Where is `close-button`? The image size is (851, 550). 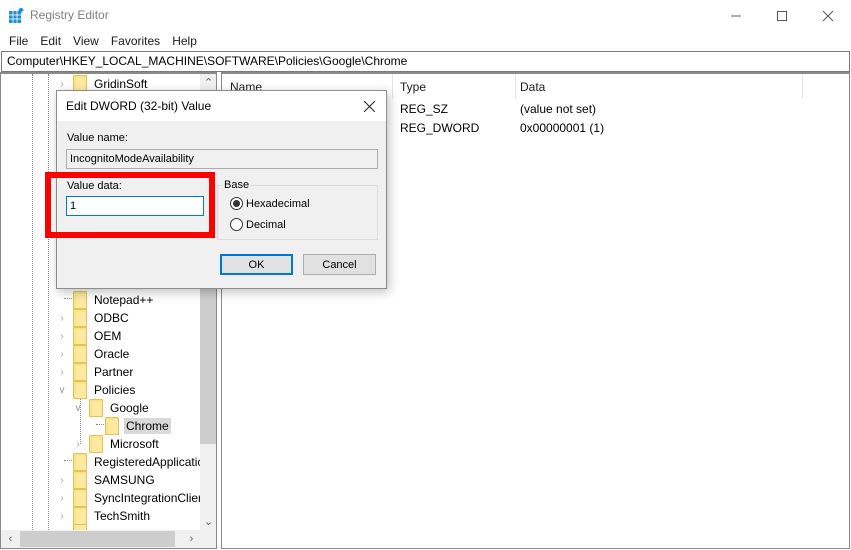
close-button is located at coordinates (828, 15).